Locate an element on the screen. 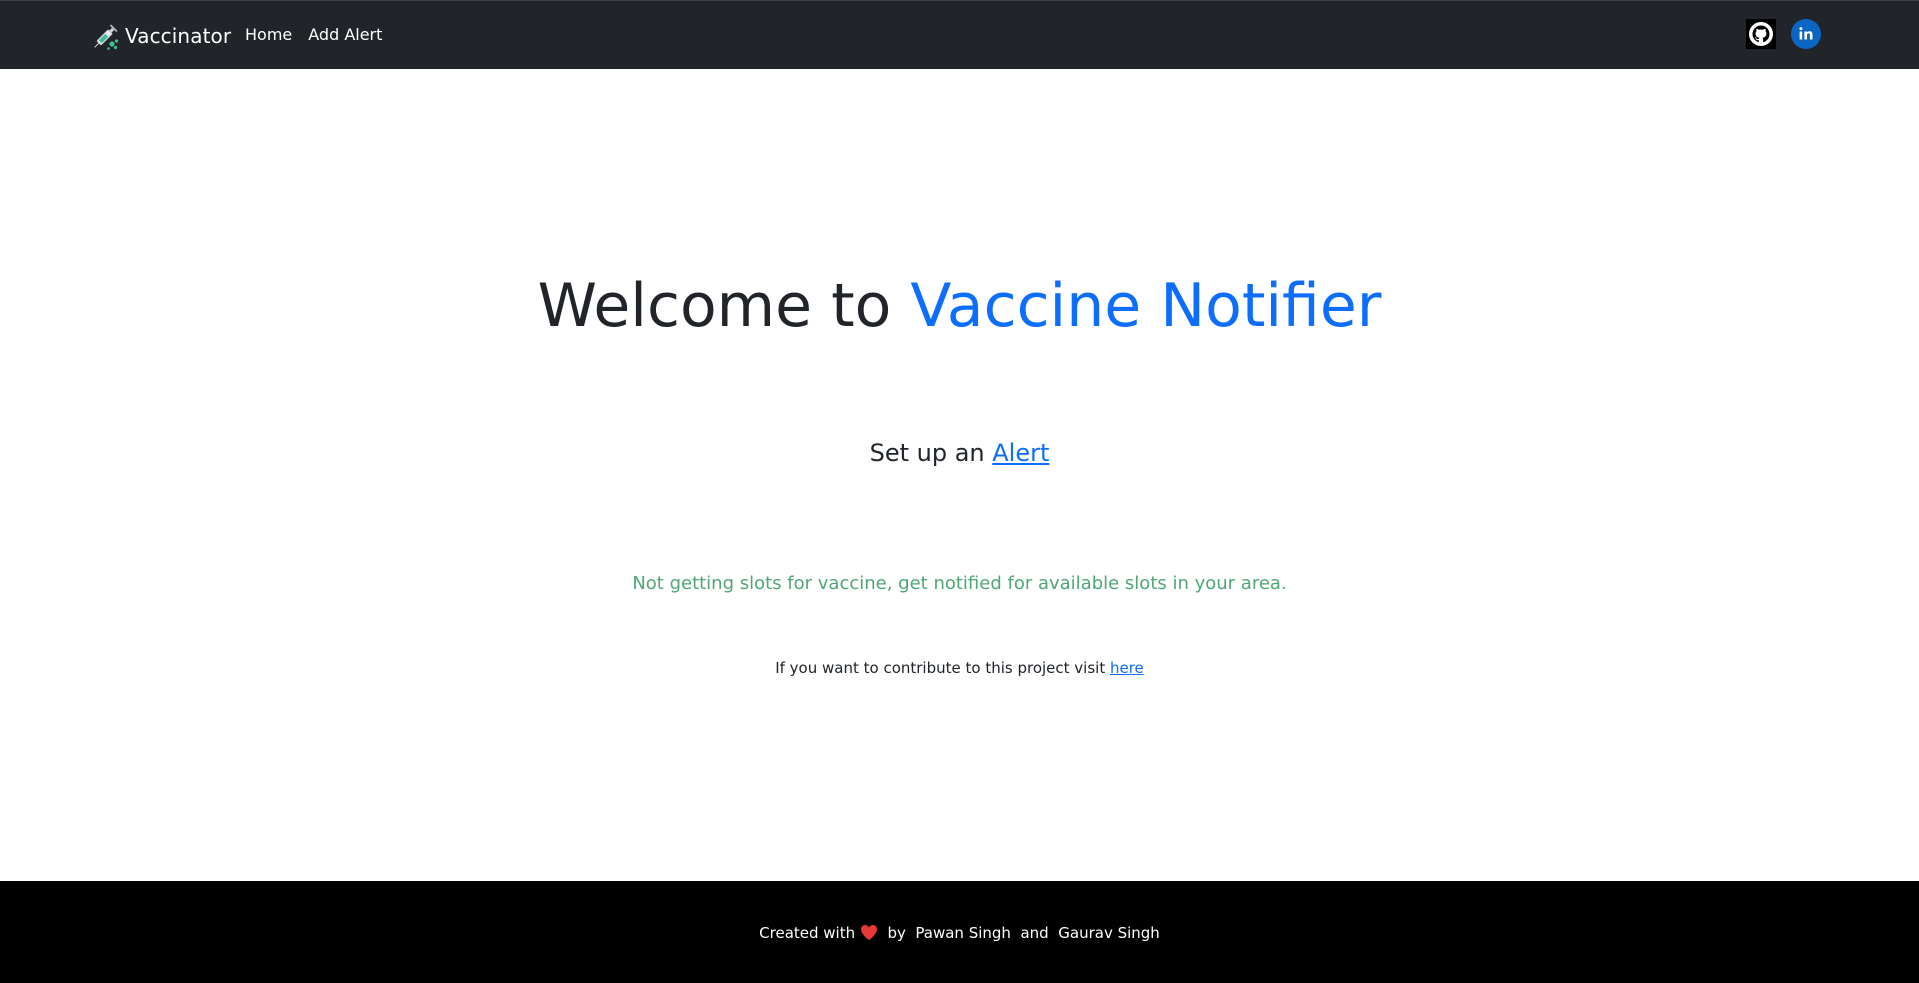 The image size is (1919, 983). top-navbar: Vaccinator Home Add Alert is located at coordinates (959, 34).